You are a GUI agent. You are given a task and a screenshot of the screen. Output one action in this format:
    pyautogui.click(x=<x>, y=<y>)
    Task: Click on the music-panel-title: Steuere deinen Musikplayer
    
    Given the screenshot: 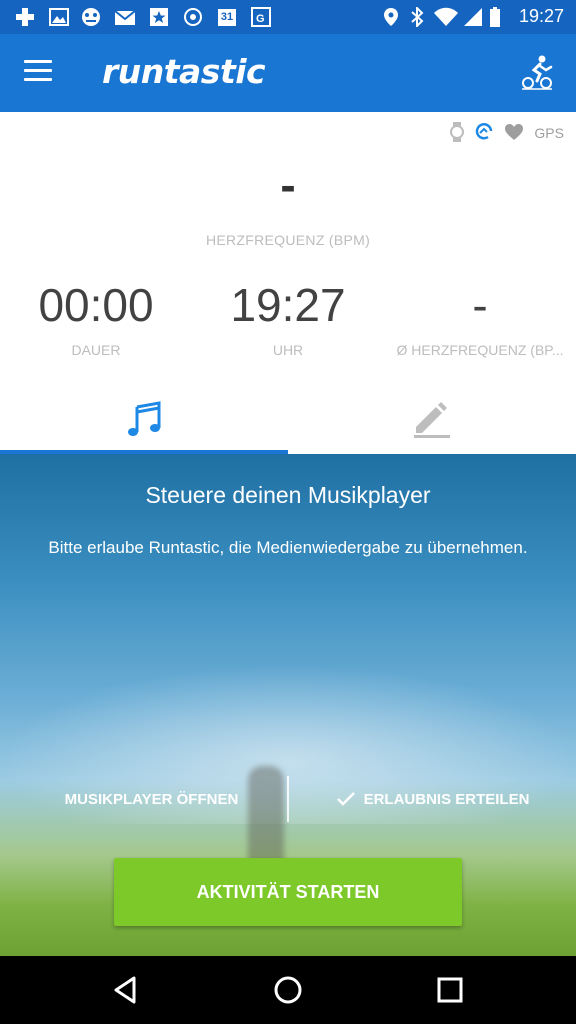 What is the action you would take?
    pyautogui.click(x=288, y=495)
    